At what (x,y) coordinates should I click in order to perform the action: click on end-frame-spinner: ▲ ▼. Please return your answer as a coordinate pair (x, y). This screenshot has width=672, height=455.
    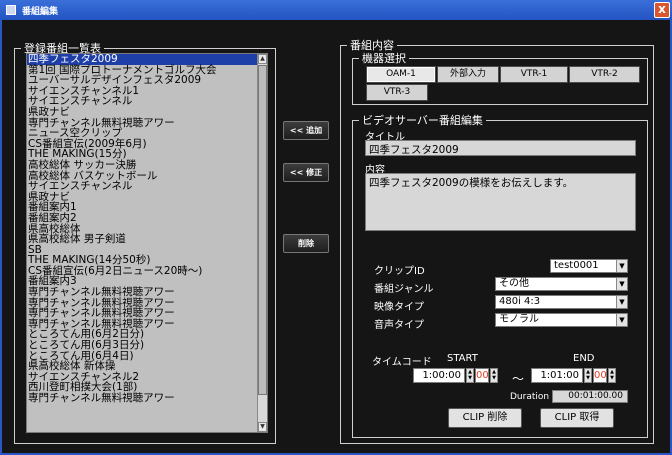
    Looking at the image, I should click on (612, 375).